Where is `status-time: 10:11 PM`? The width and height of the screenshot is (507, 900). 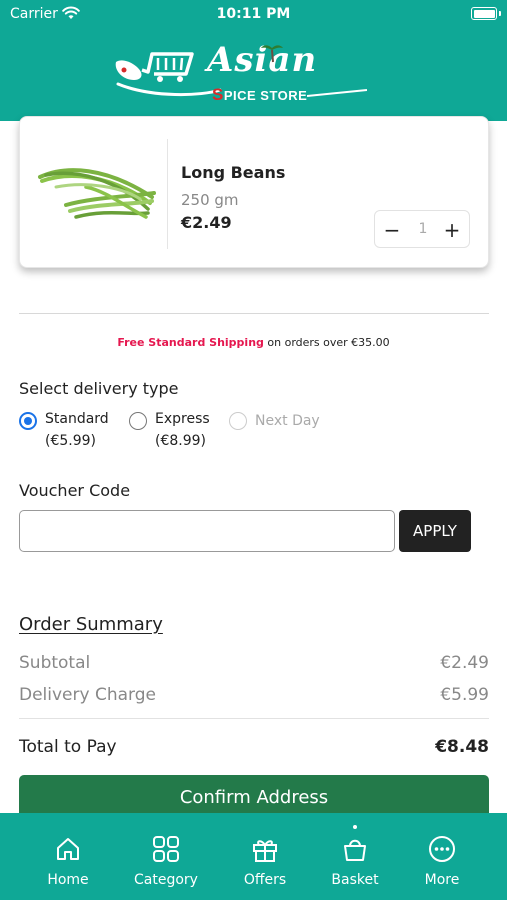 status-time: 10:11 PM is located at coordinates (253, 14).